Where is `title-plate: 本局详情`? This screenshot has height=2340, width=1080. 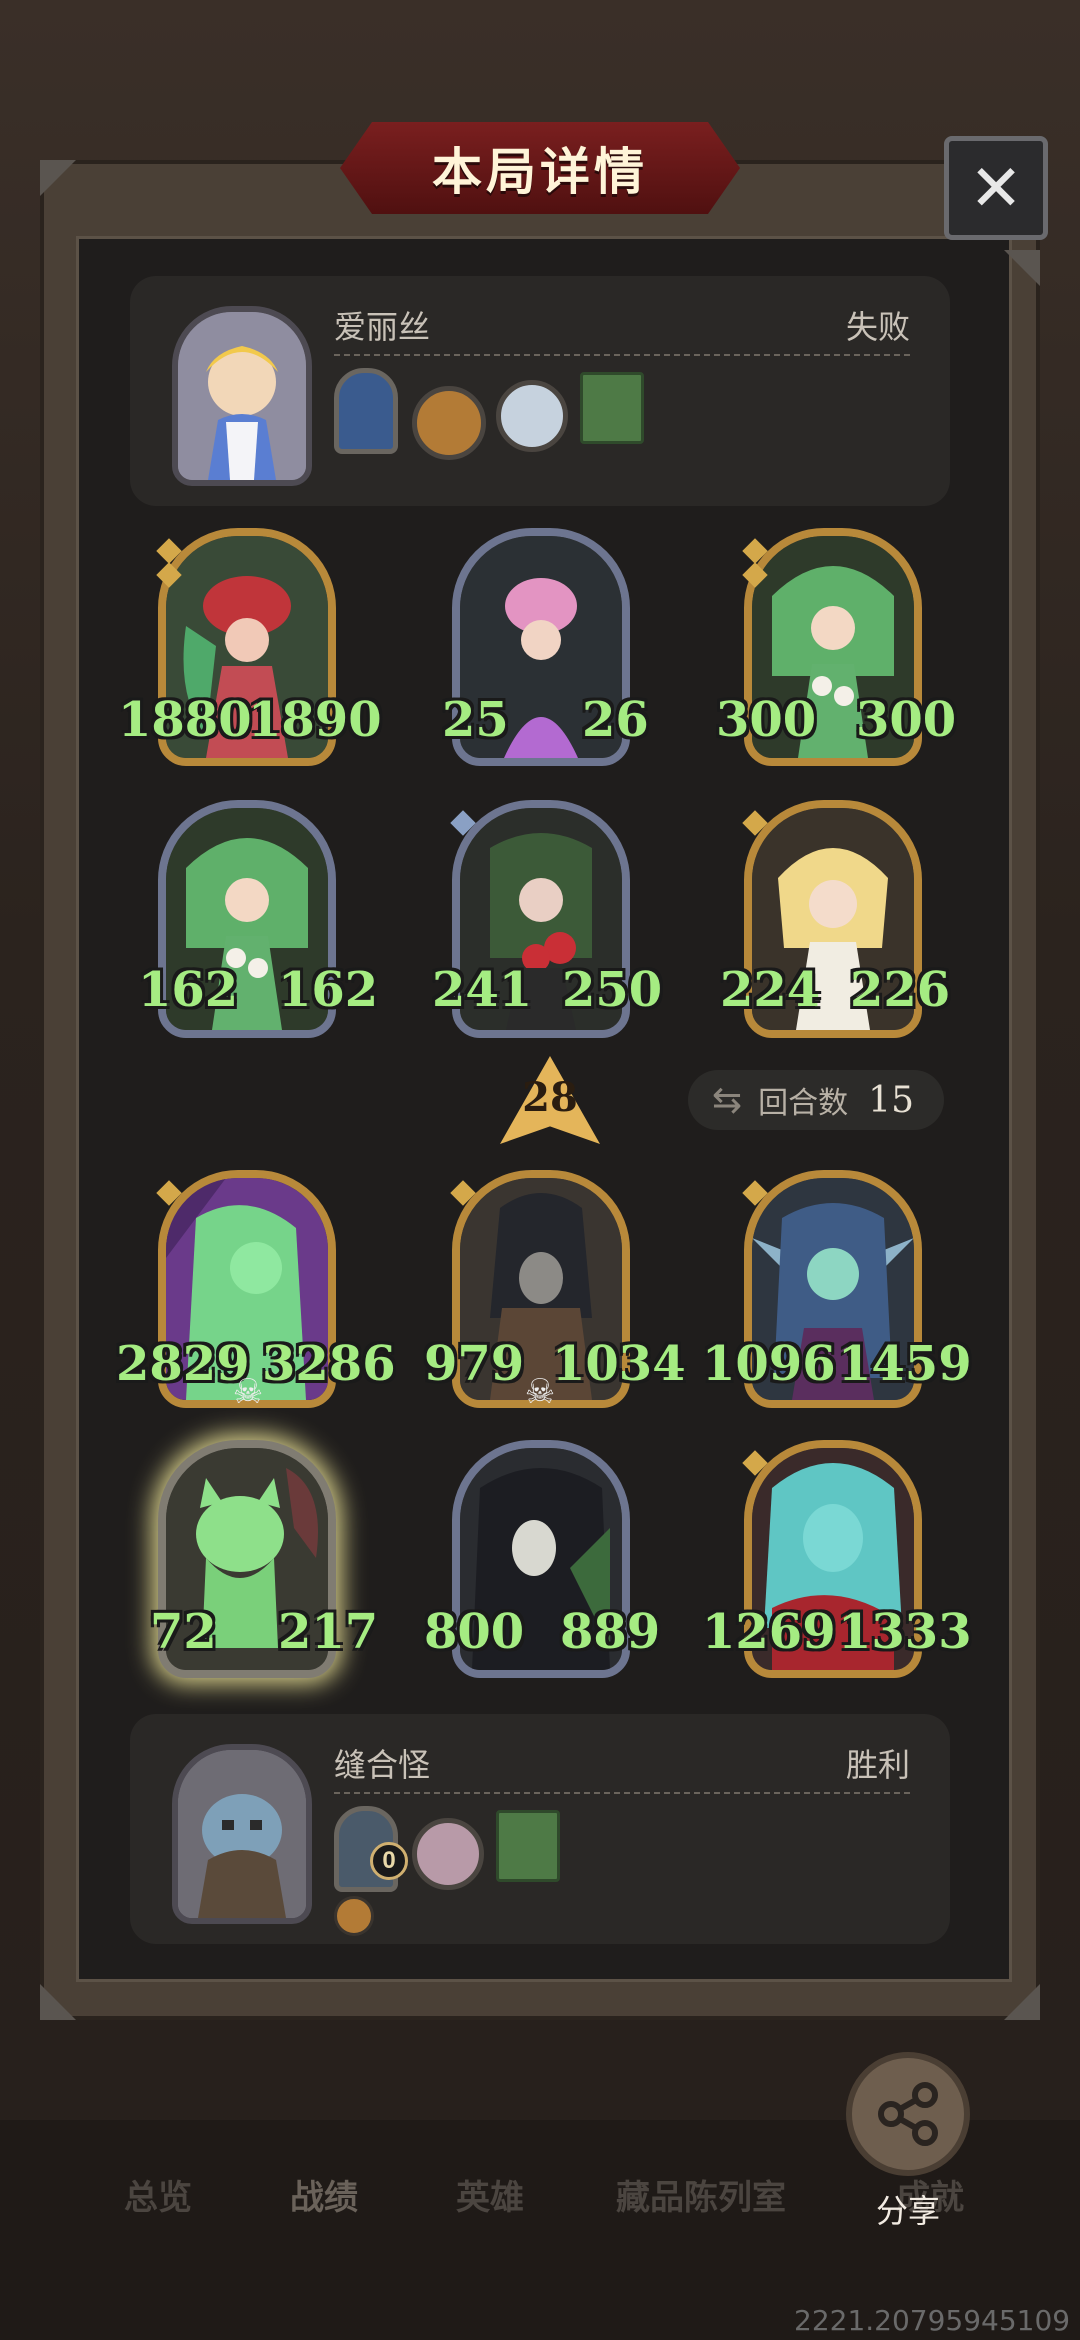 title-plate: 本局详情 is located at coordinates (540, 168).